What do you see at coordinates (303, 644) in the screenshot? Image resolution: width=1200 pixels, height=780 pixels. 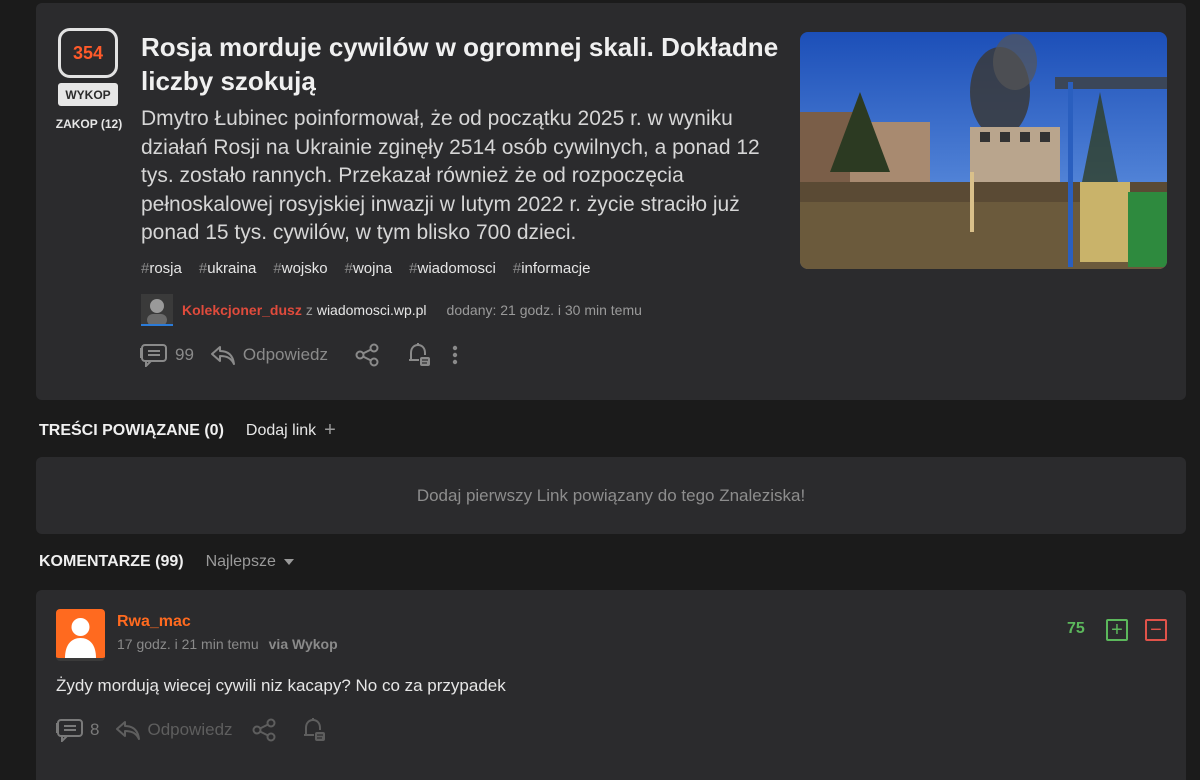 I see `comment-via: via Wykop` at bounding box center [303, 644].